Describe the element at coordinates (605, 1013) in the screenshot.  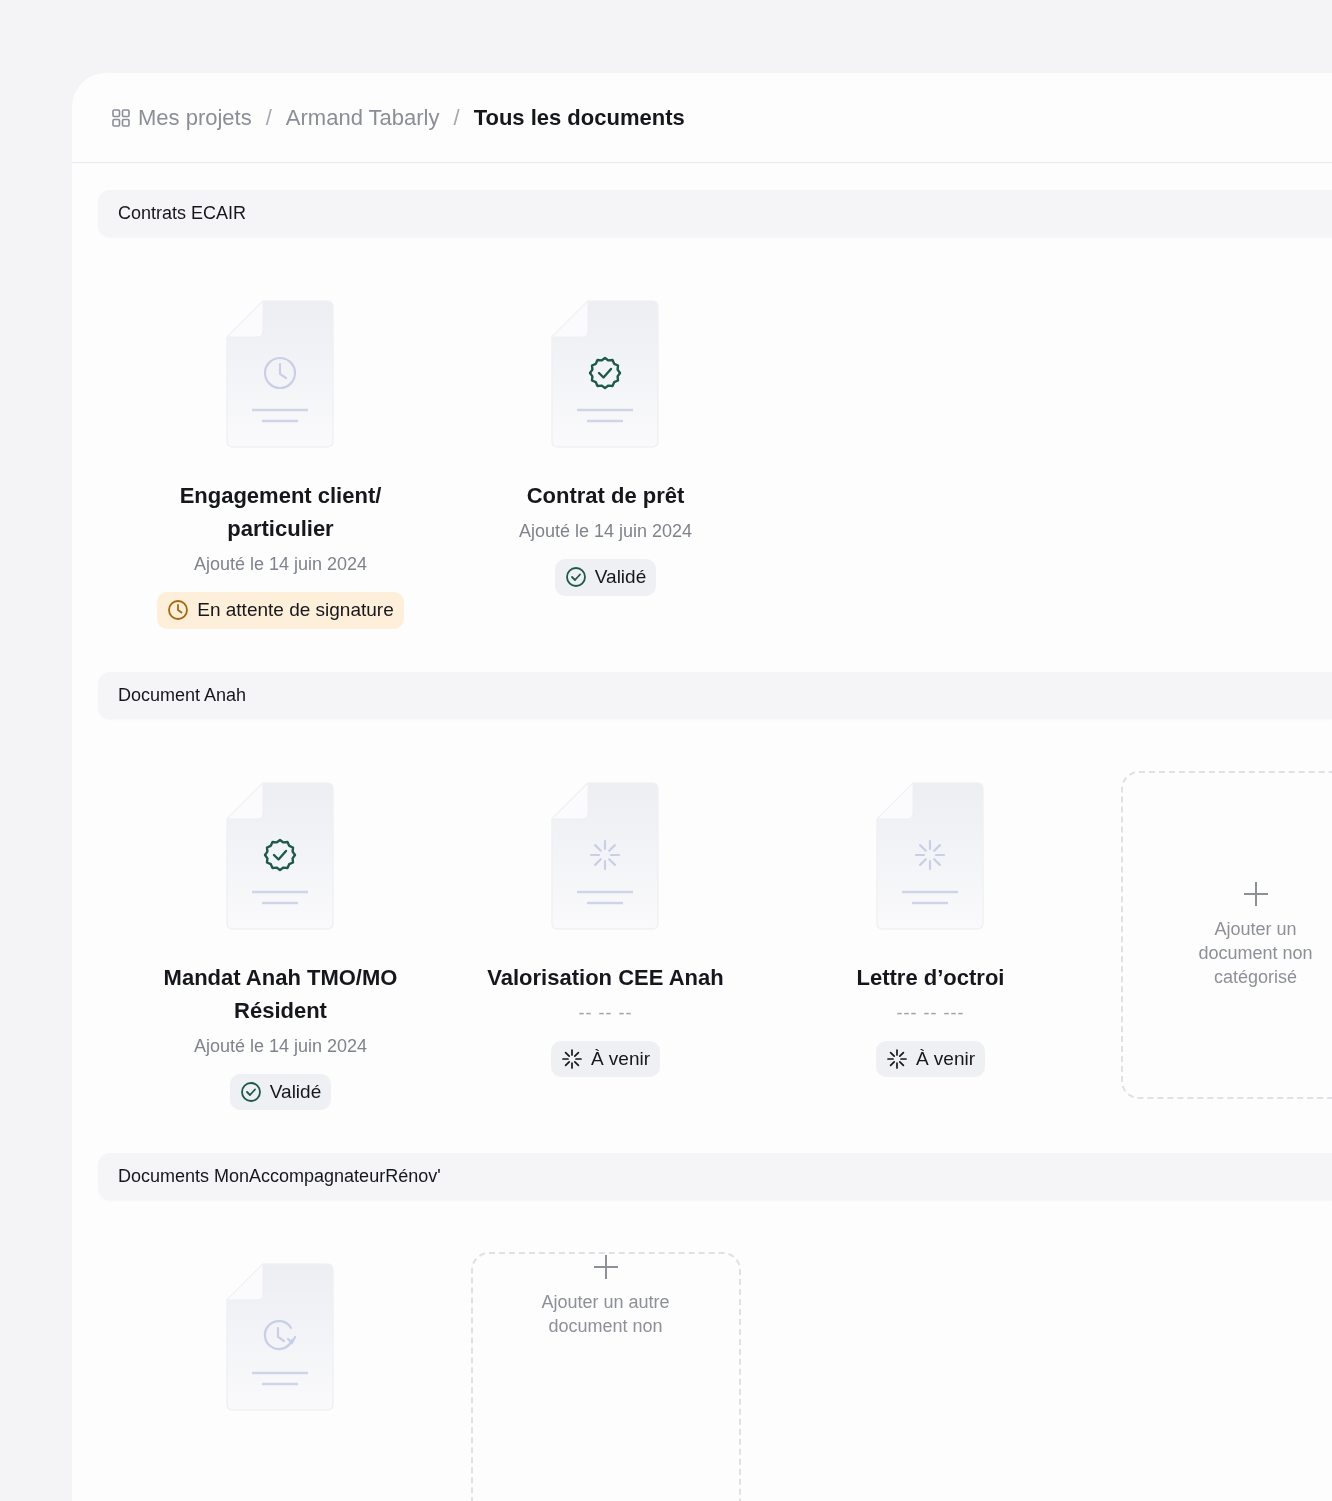
I see `document-date: -- -- --` at that location.